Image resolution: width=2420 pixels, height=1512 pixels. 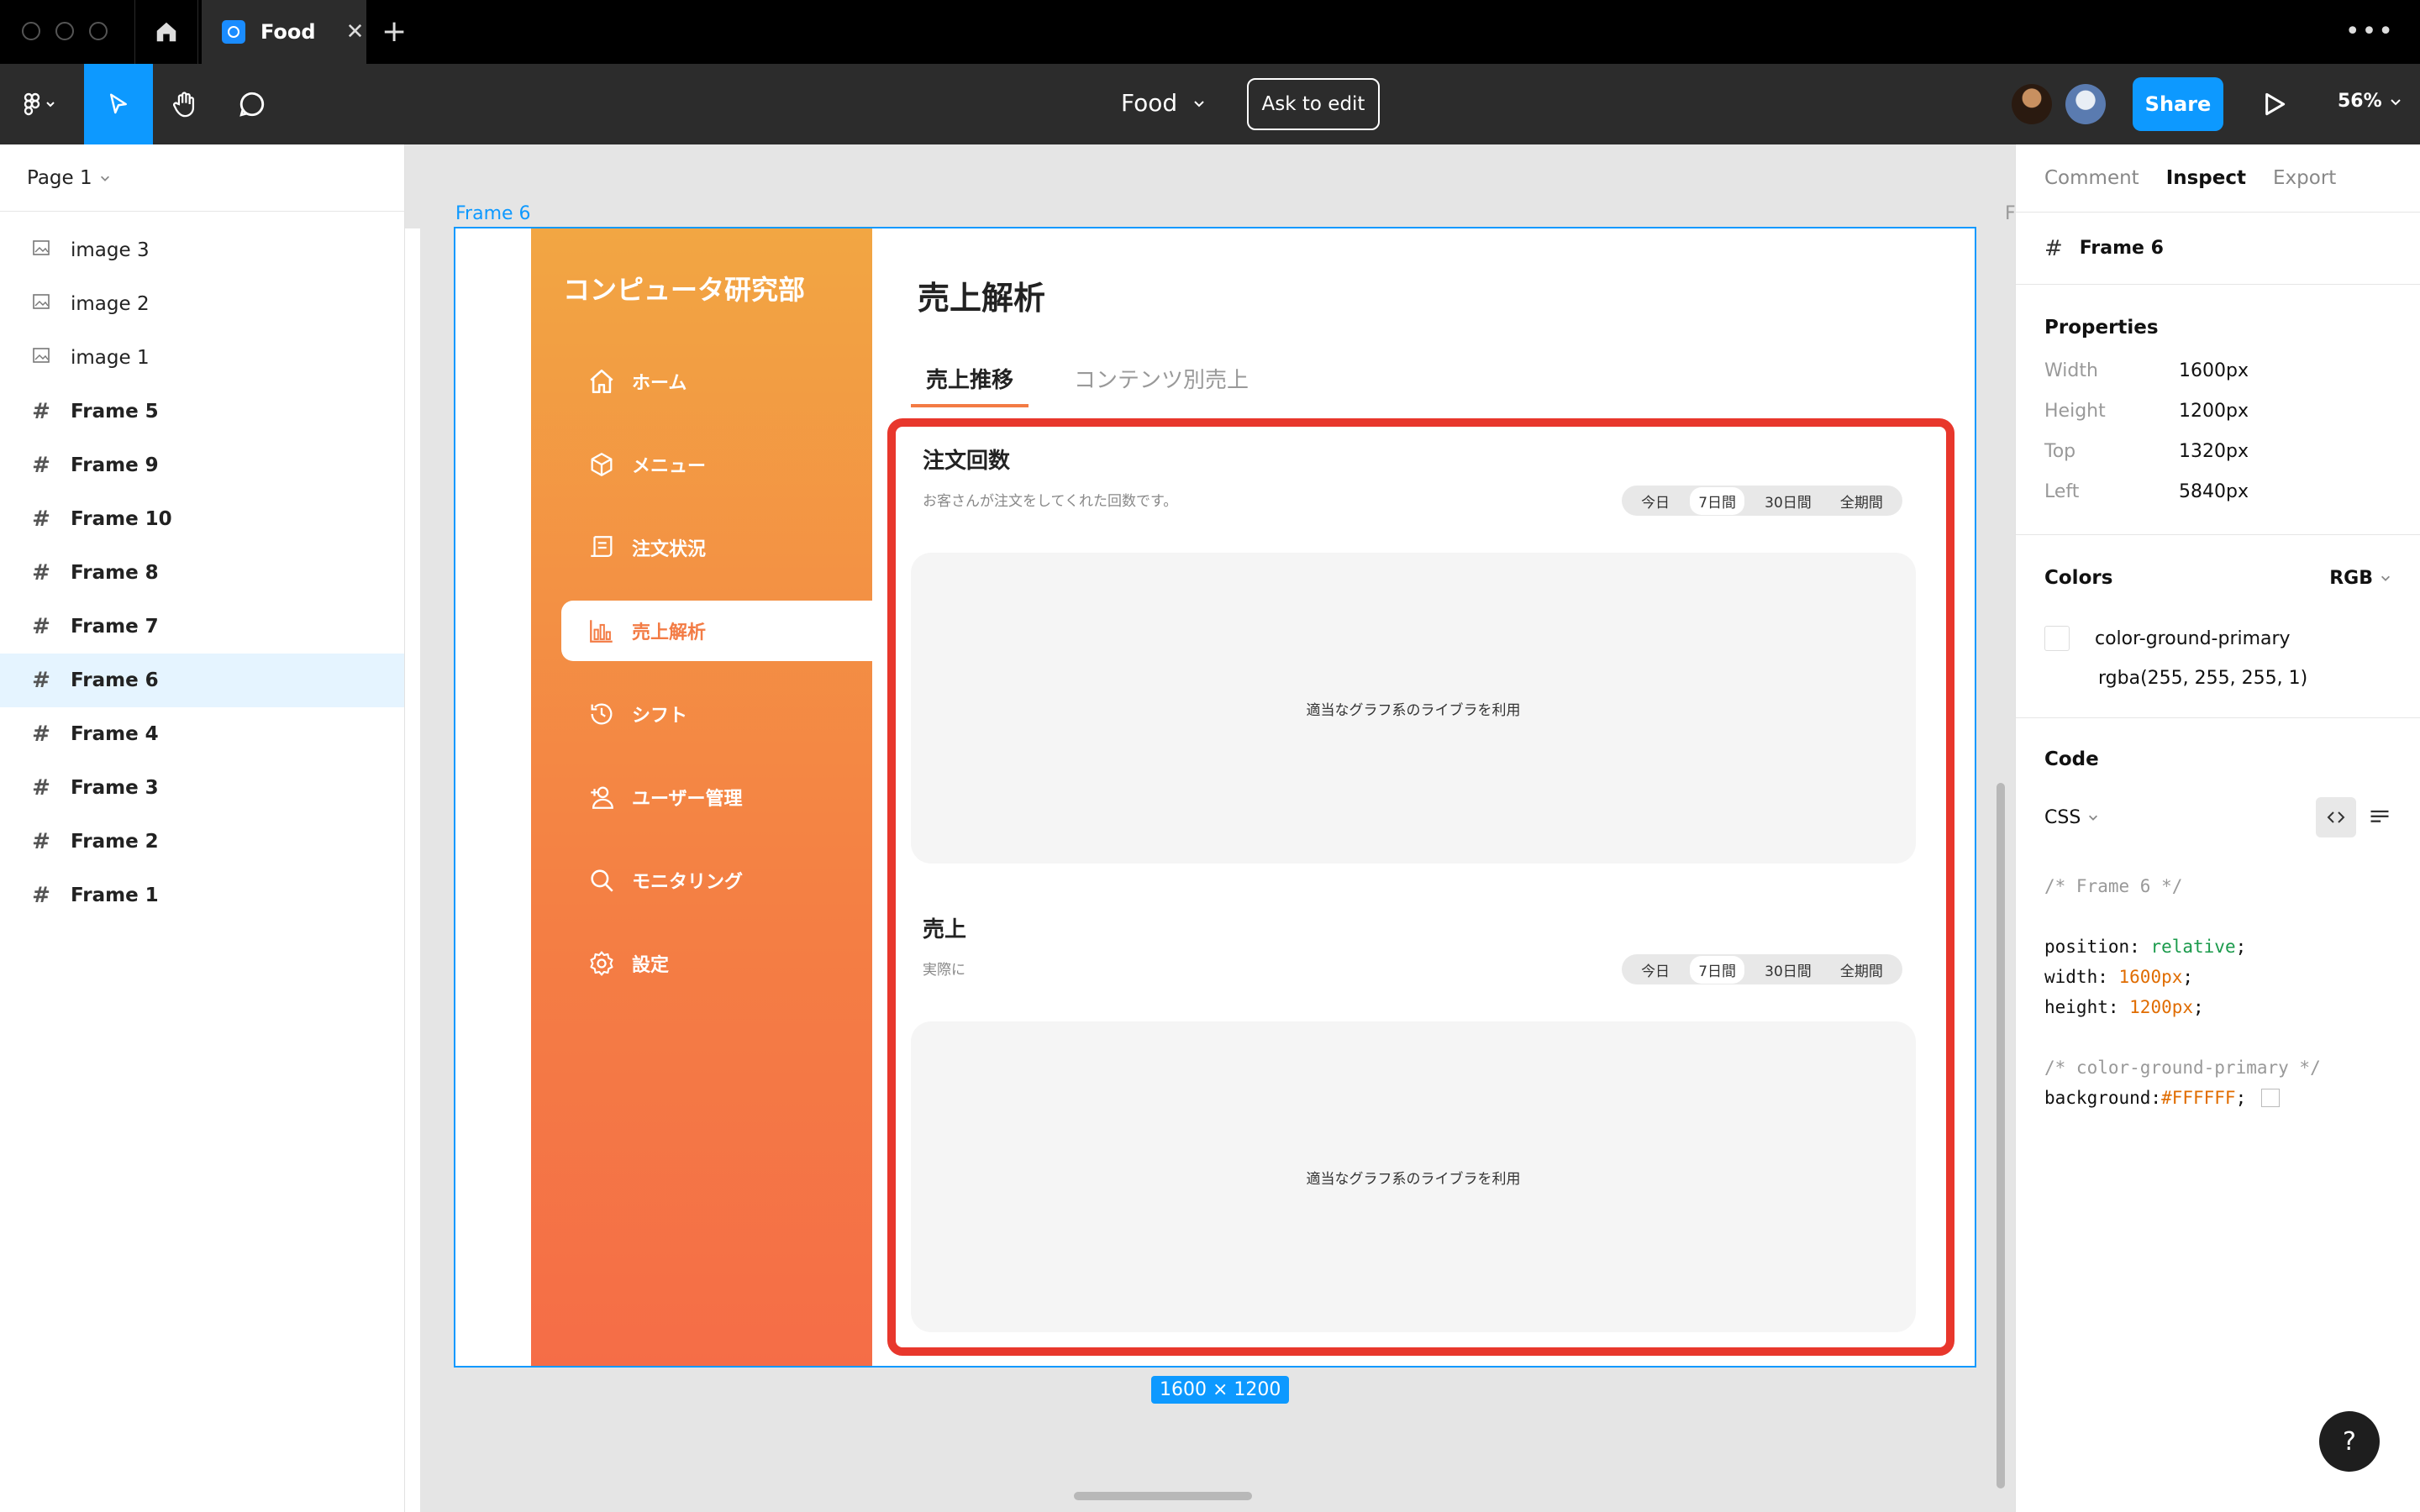 I want to click on zoom-dropdown: 56%, so click(x=2370, y=101).